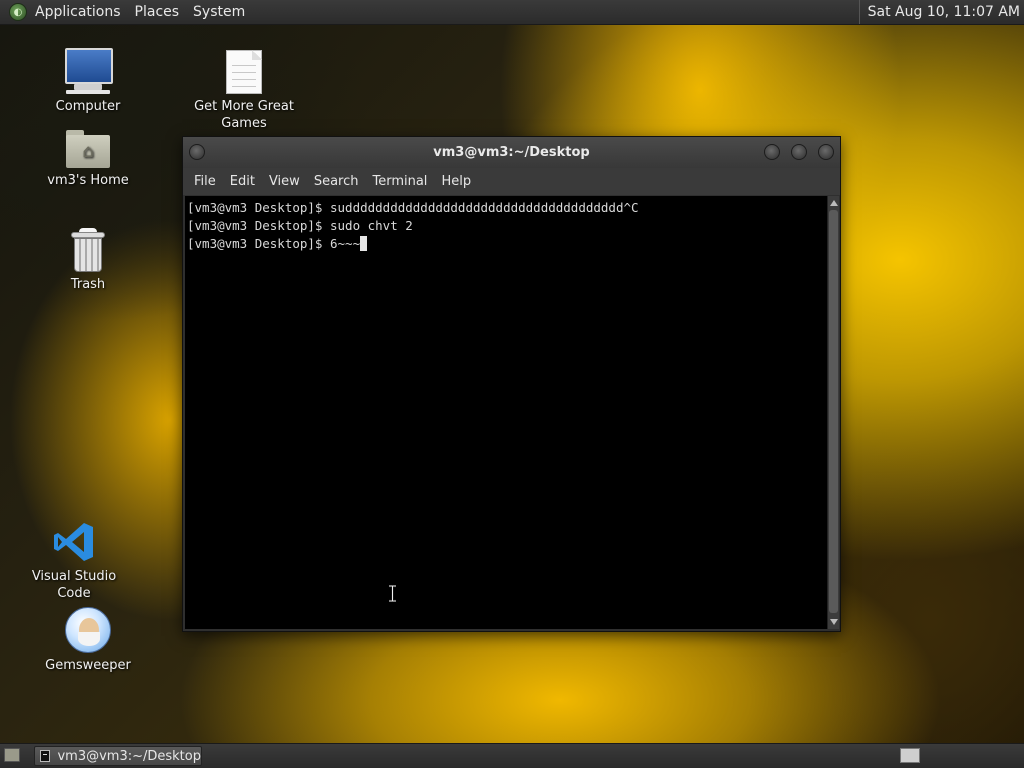 The image size is (1024, 768). I want to click on desktop-icon-label: Visual Studio Code, so click(74, 585).